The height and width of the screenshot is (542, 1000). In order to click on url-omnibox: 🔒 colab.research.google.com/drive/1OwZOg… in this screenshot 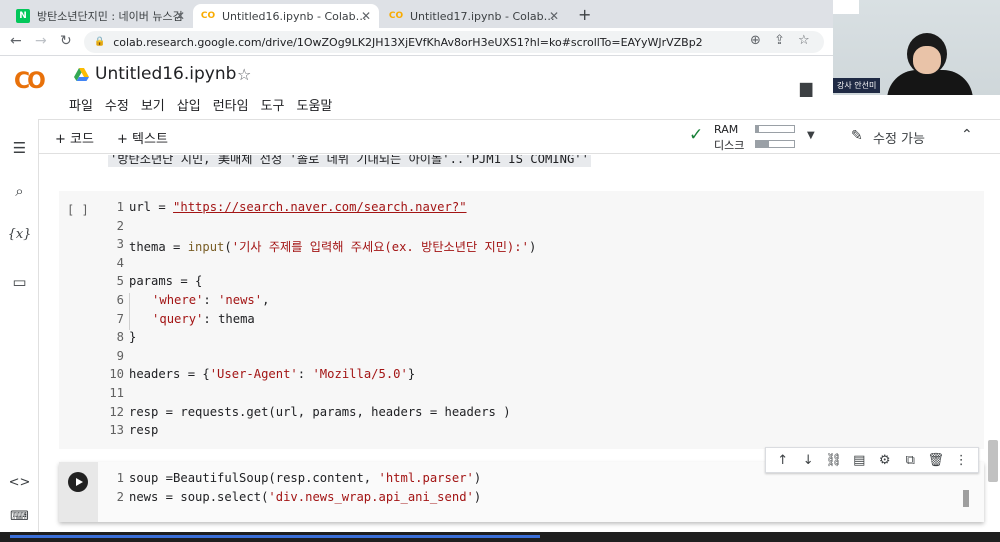, I will do `click(454, 42)`.